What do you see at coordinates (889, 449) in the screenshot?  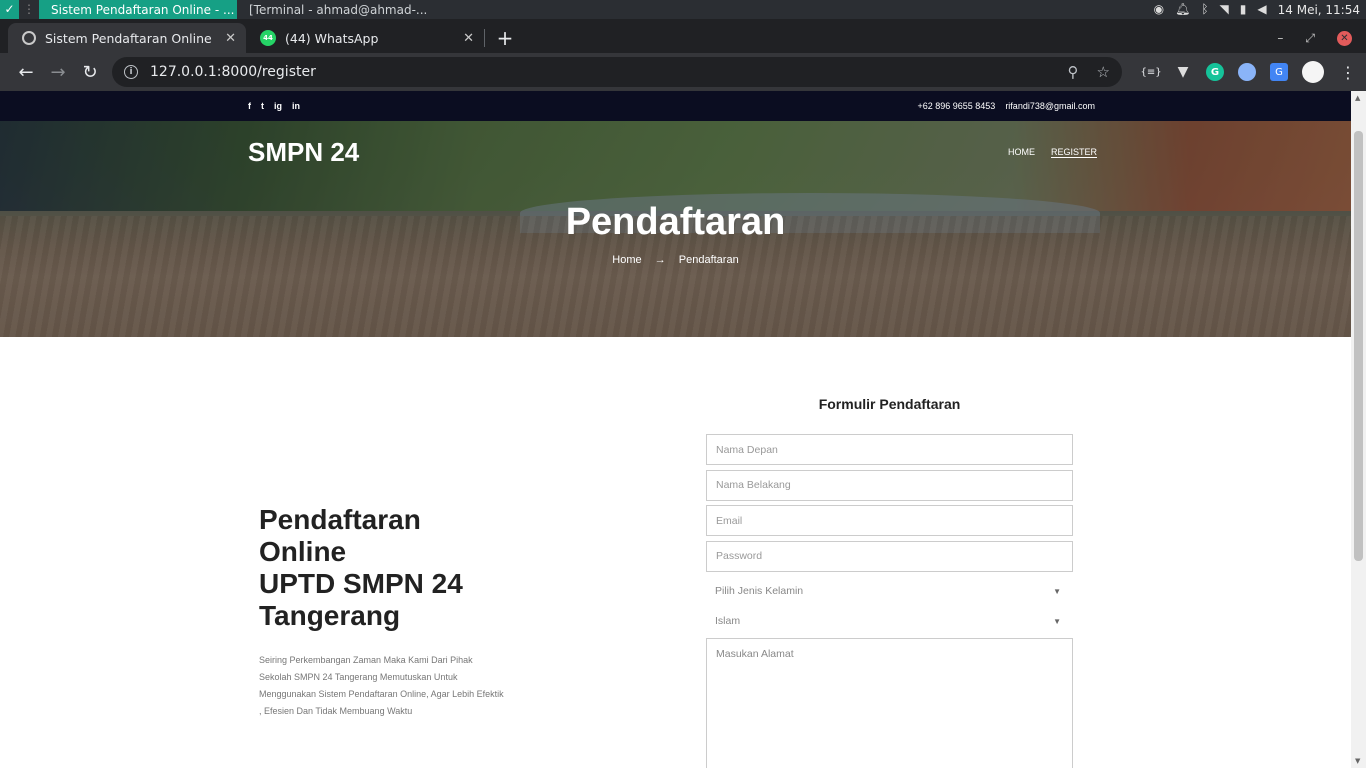 I see `first-name-field: Nama Depan` at bounding box center [889, 449].